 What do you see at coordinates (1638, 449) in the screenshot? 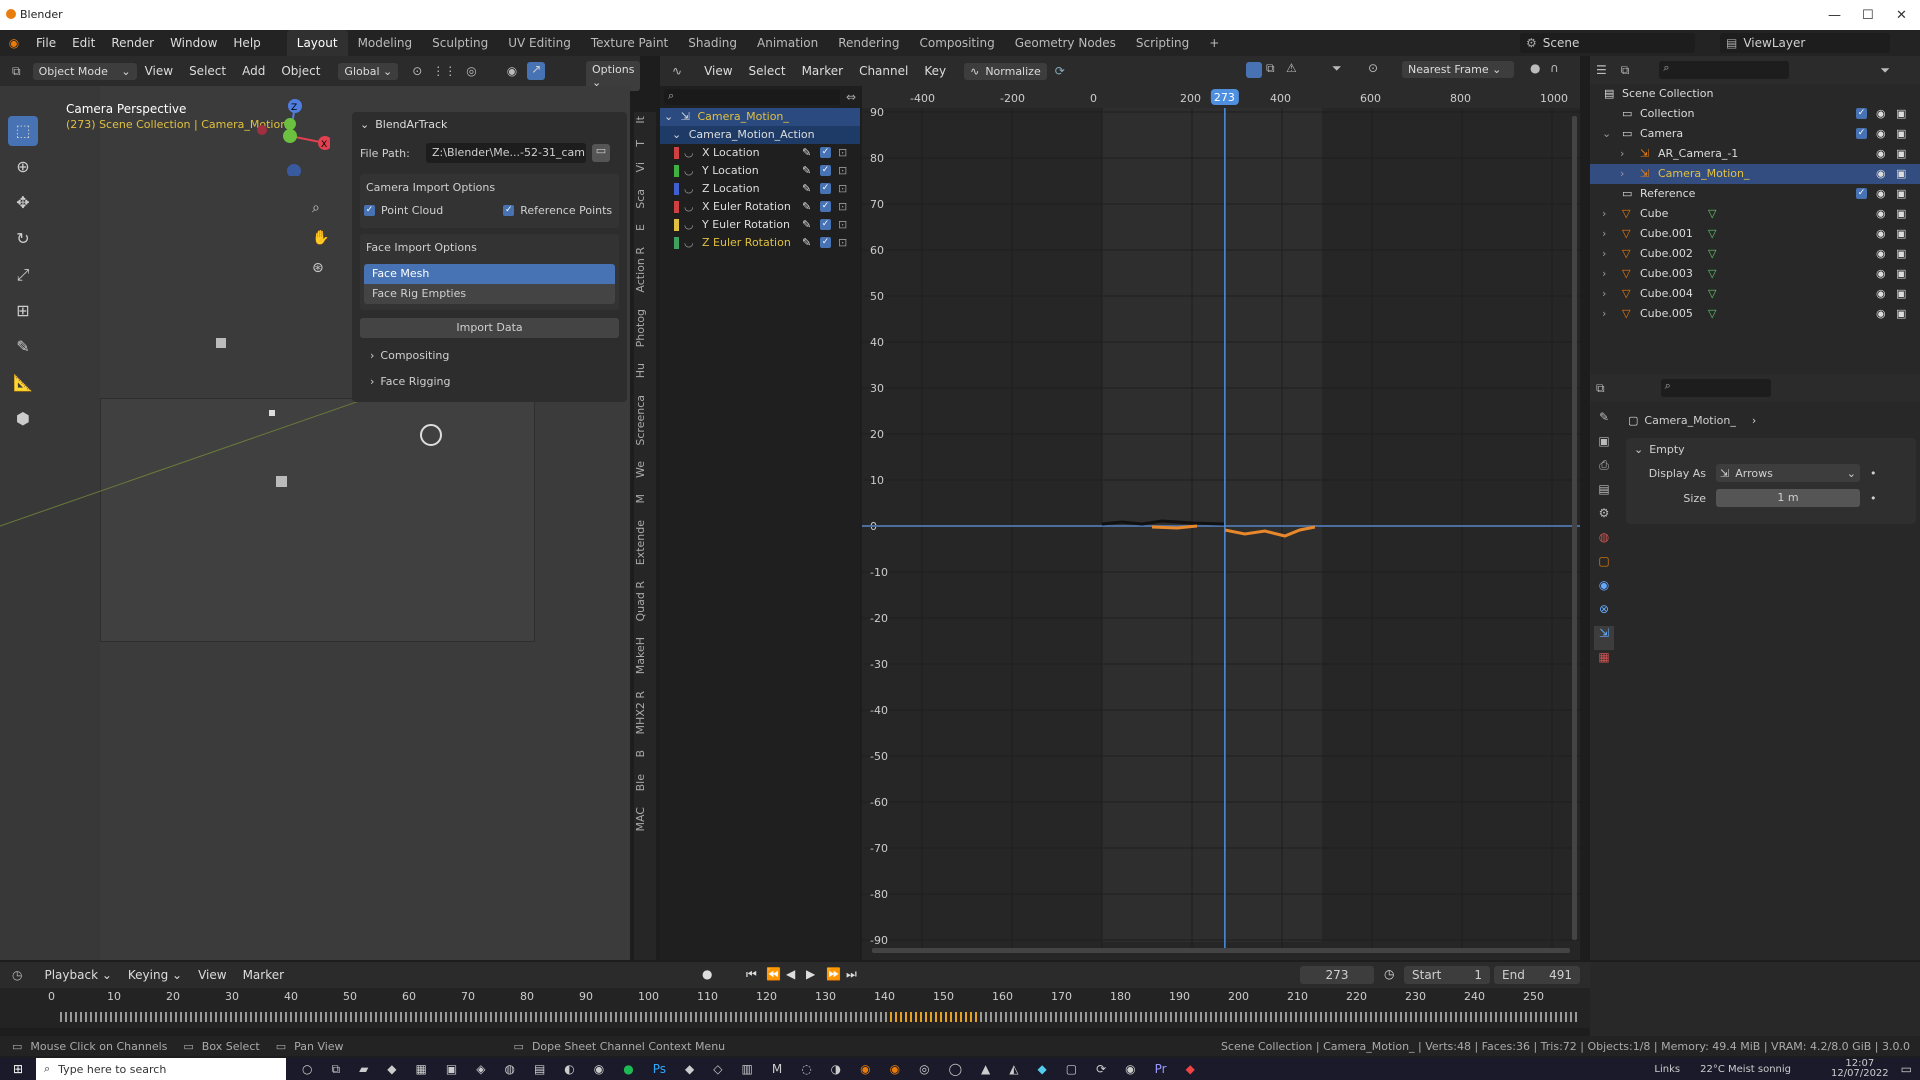
I see `collapse-chevron-icon: ⌄` at bounding box center [1638, 449].